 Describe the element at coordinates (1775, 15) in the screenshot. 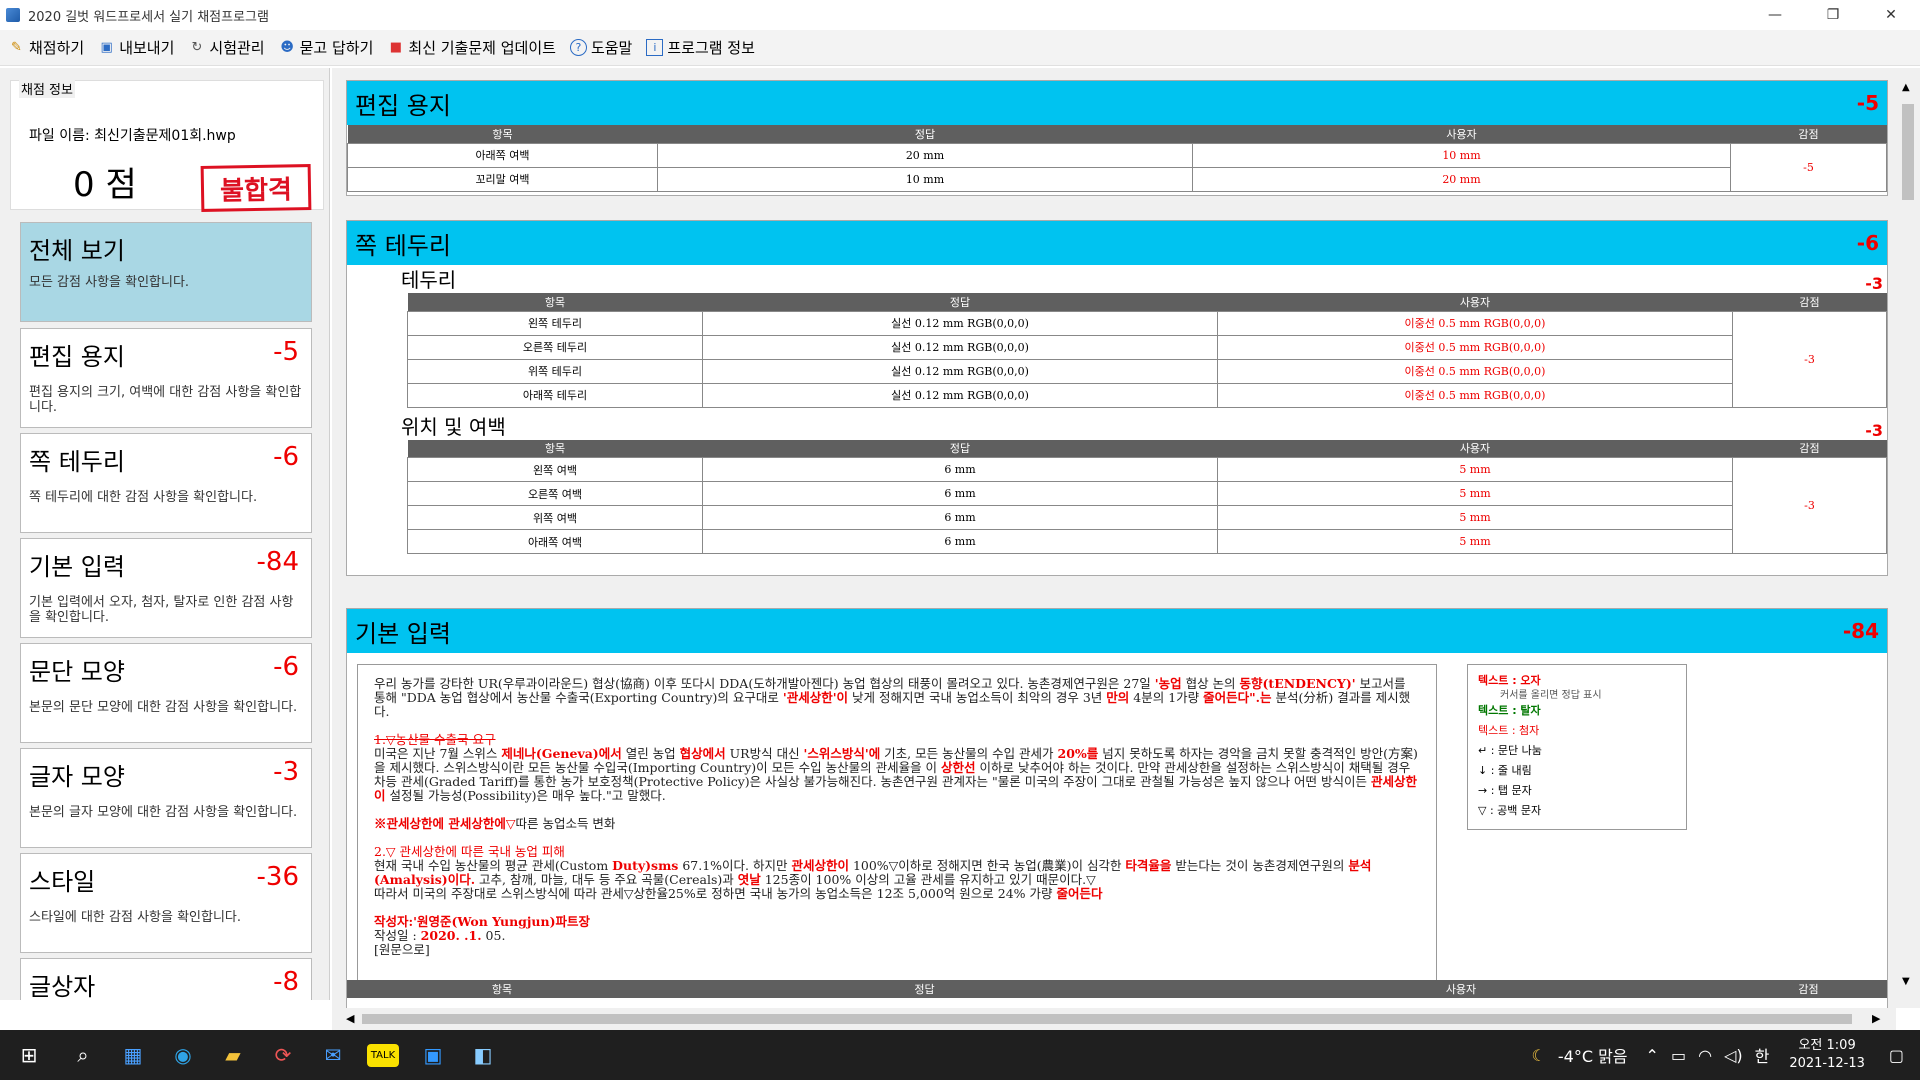

I see `minimize-button: —` at that location.